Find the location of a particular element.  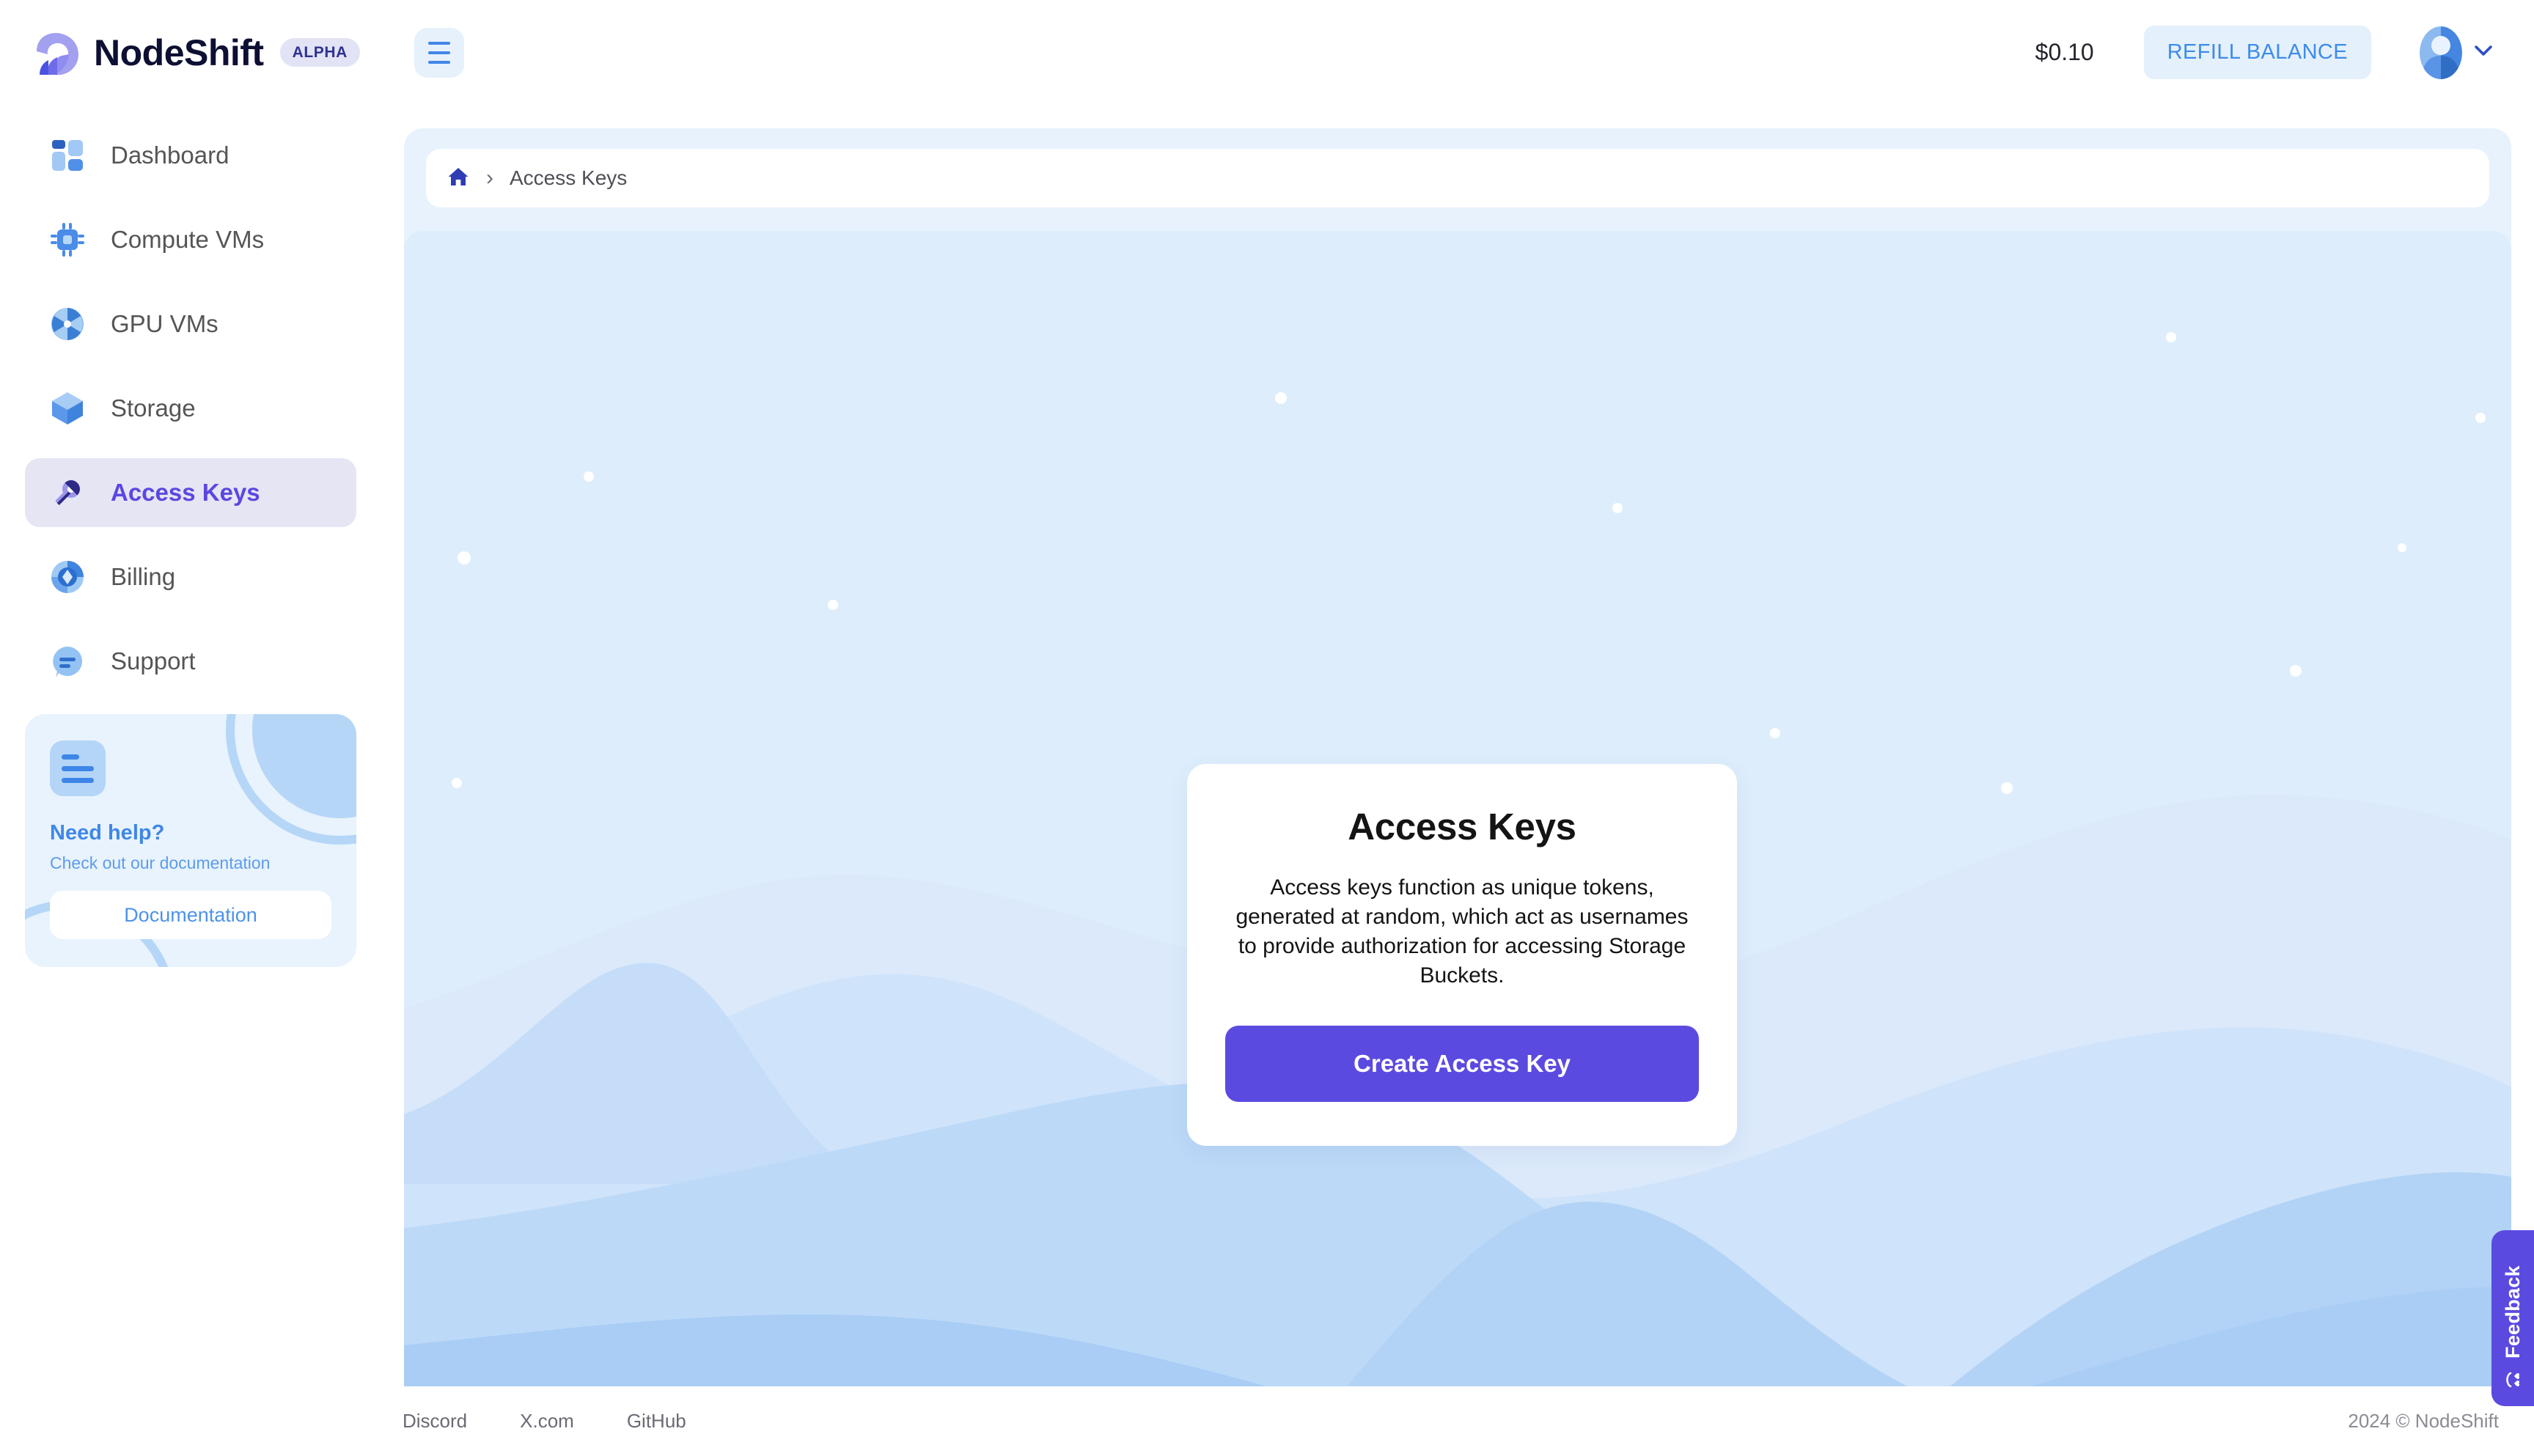

hamburger-menu-icon is located at coordinates (439, 52).